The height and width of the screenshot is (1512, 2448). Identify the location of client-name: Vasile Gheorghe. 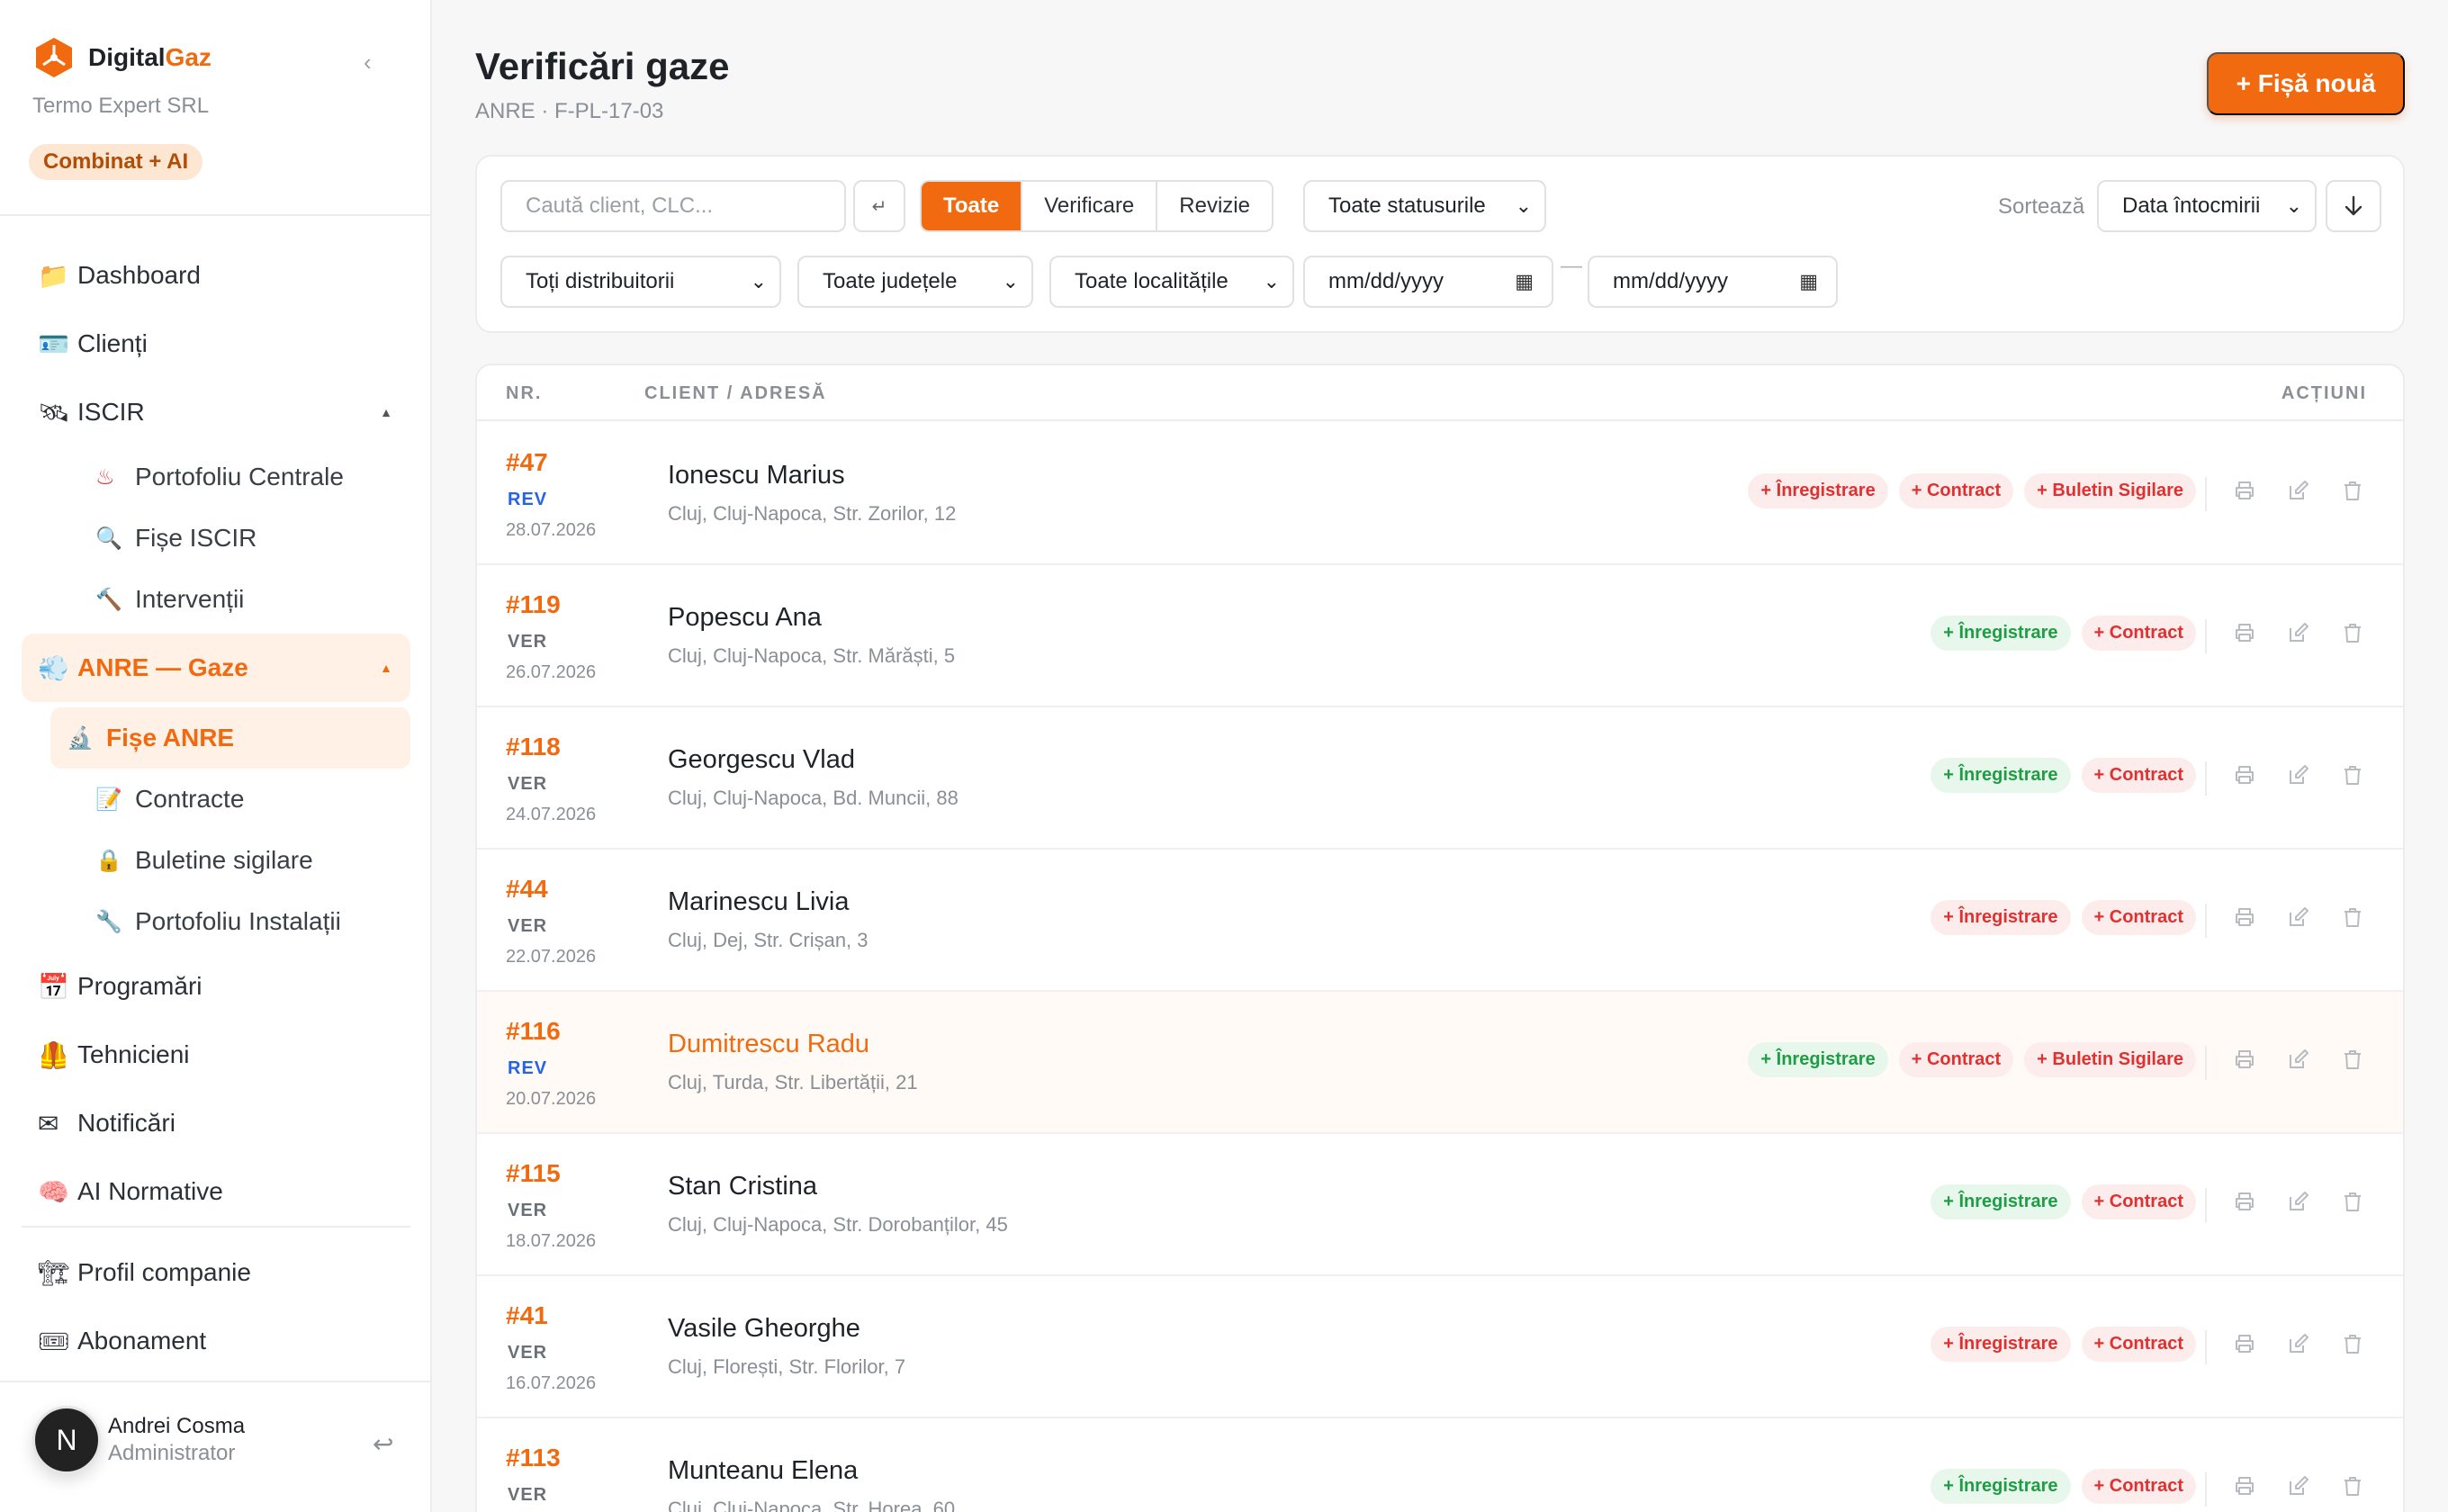
(764, 1329).